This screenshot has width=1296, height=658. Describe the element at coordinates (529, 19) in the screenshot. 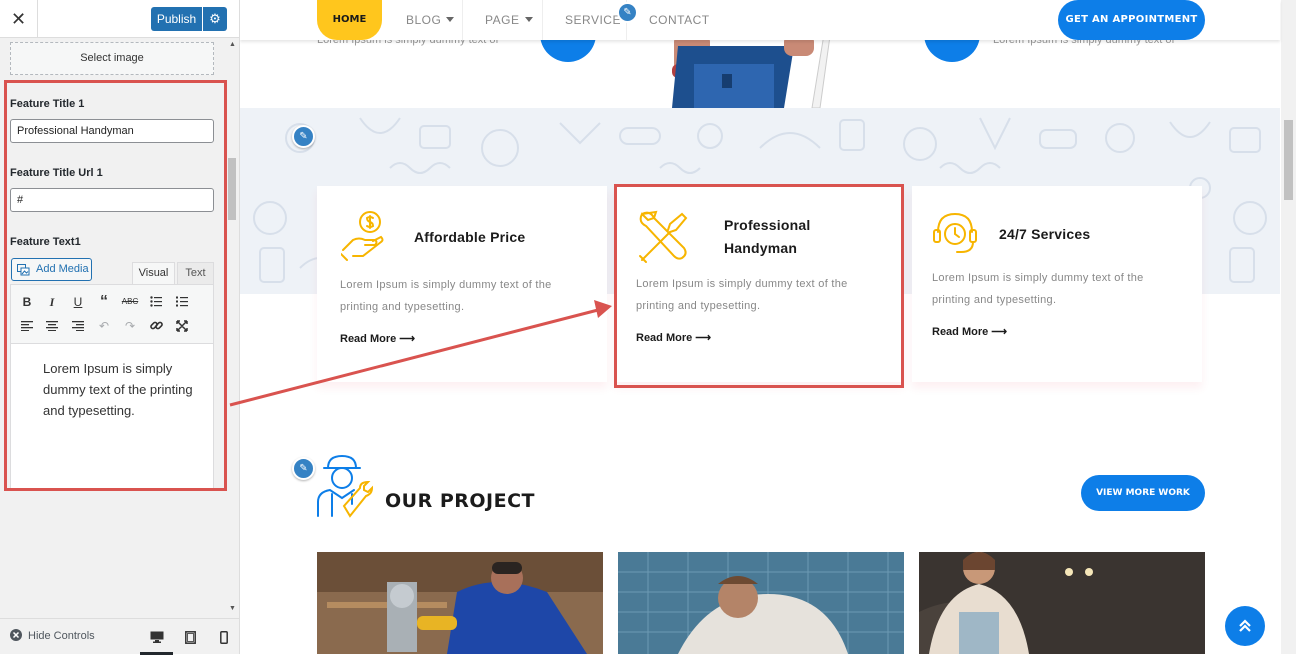

I see `page-chevron-down-icon` at that location.